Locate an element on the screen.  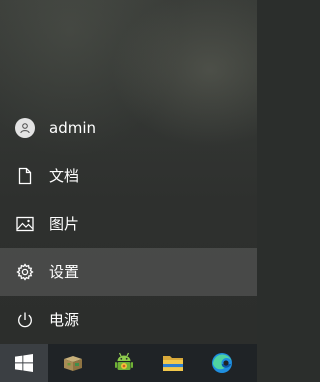
taskbar-file-explorer-button is located at coordinates (173, 363).